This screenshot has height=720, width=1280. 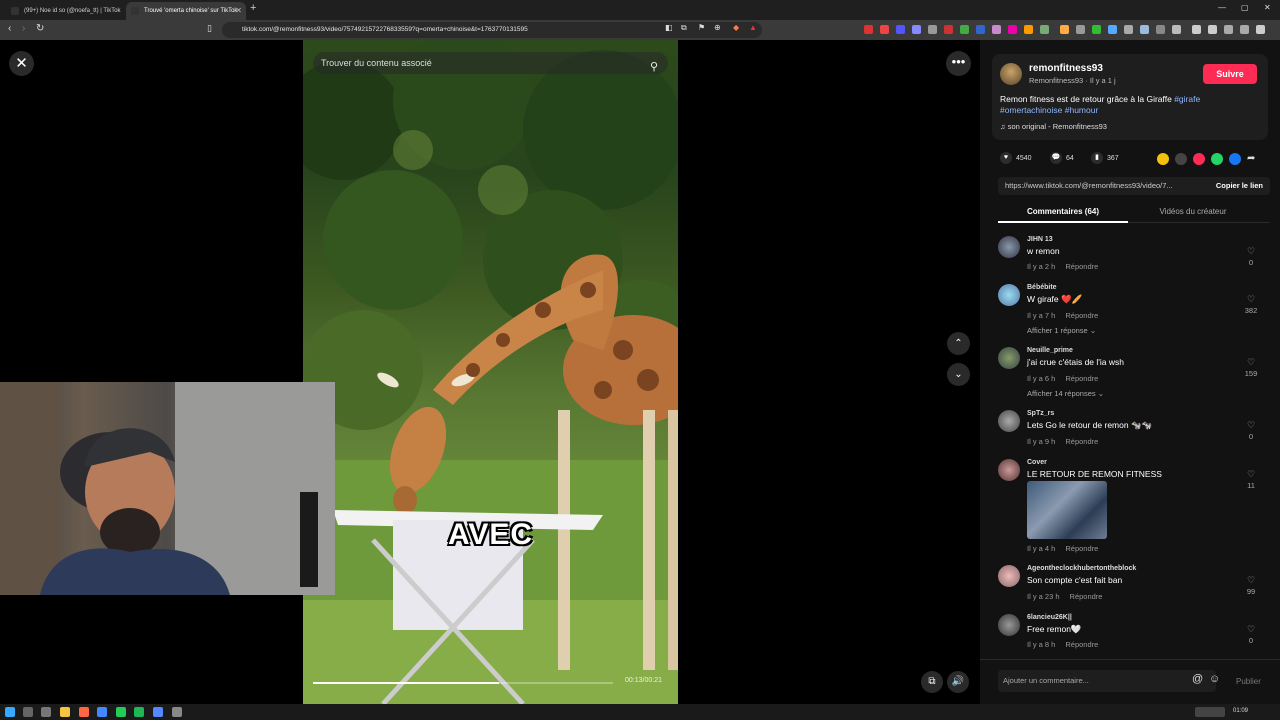 I want to click on share-arrow-icon: ➦, so click(x=1251, y=159).